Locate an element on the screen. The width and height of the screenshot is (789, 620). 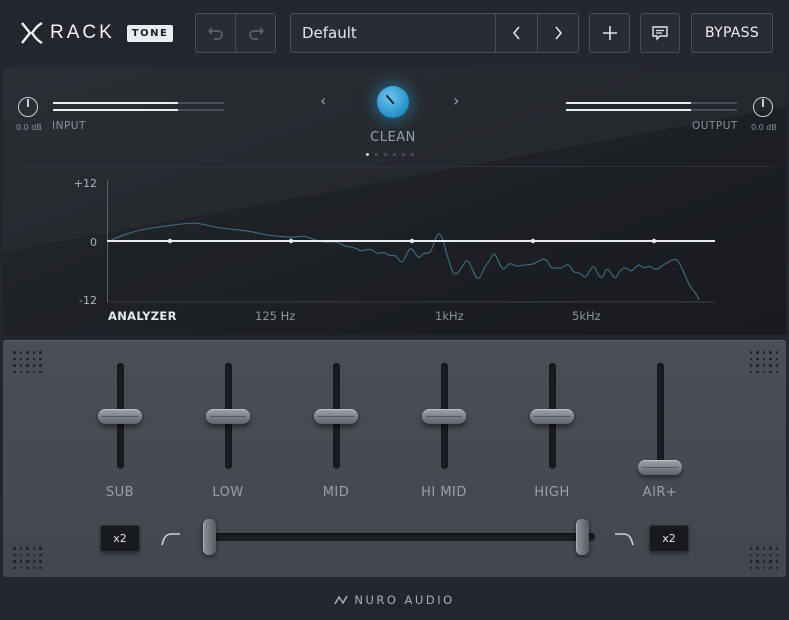
output-meter-right is located at coordinates (651, 110).